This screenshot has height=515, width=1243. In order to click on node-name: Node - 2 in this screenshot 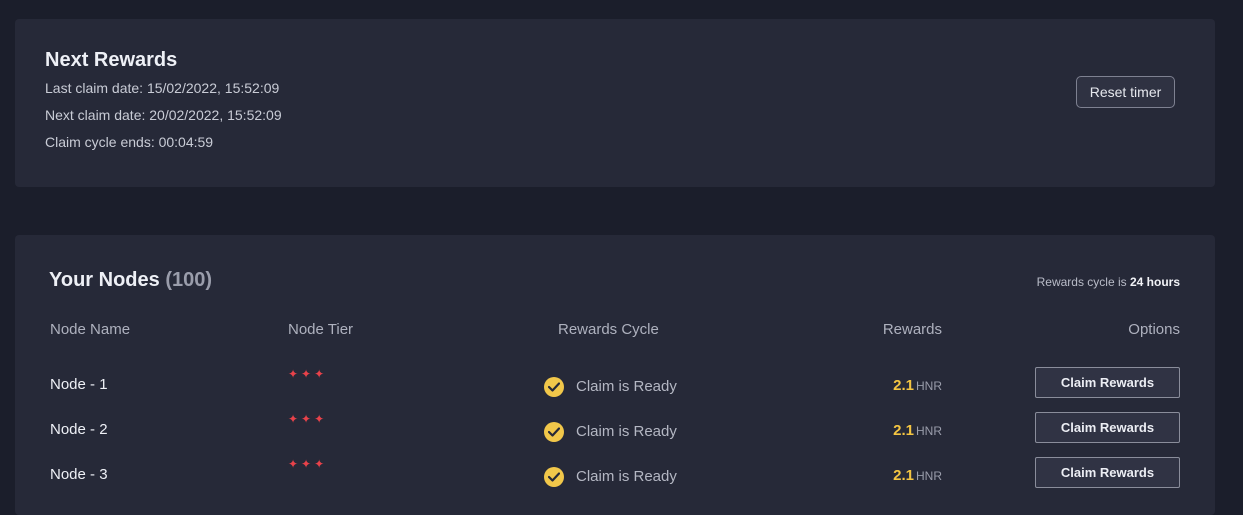, I will do `click(79, 429)`.